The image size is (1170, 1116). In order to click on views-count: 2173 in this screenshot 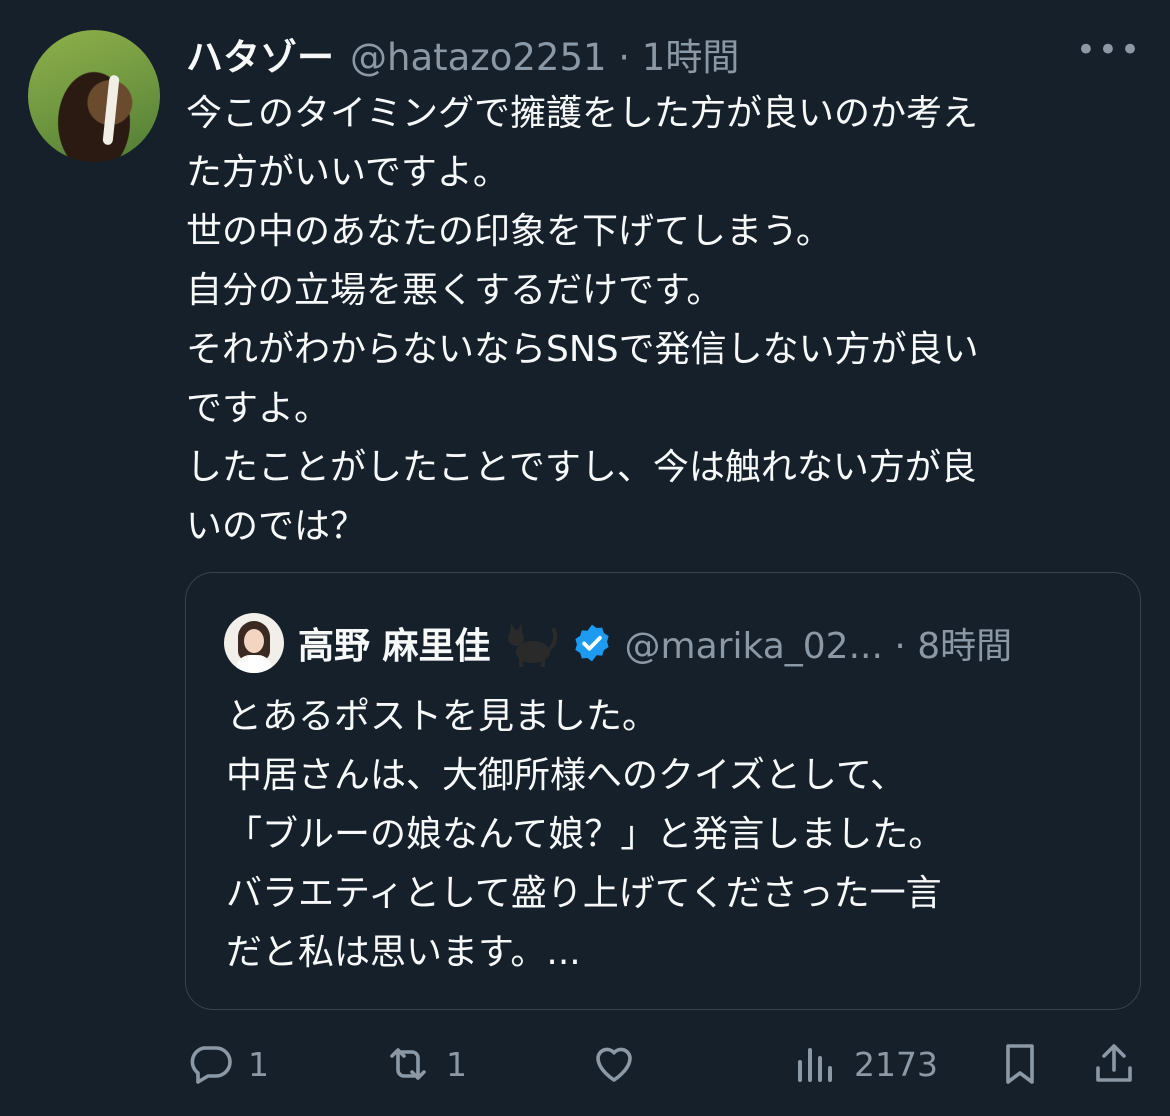, I will do `click(896, 1064)`.